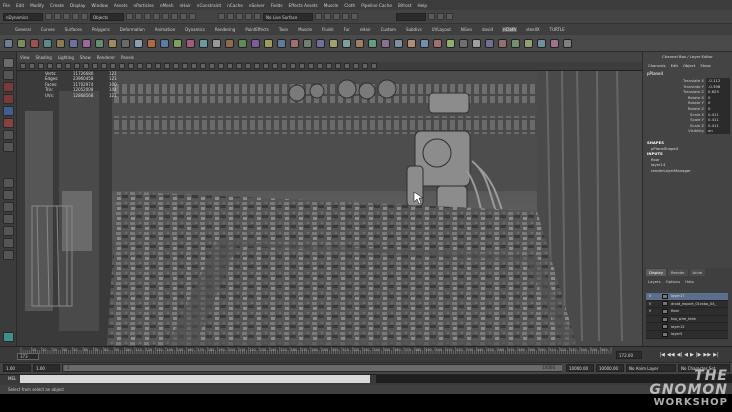 The width and height of the screenshot is (732, 412). I want to click on layer-tab-display: Display, so click(656, 272).